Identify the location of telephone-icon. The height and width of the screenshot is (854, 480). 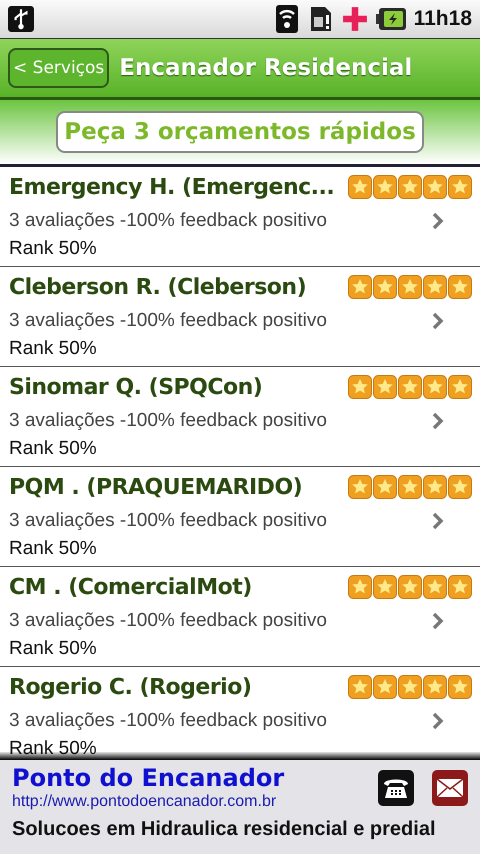
(396, 788).